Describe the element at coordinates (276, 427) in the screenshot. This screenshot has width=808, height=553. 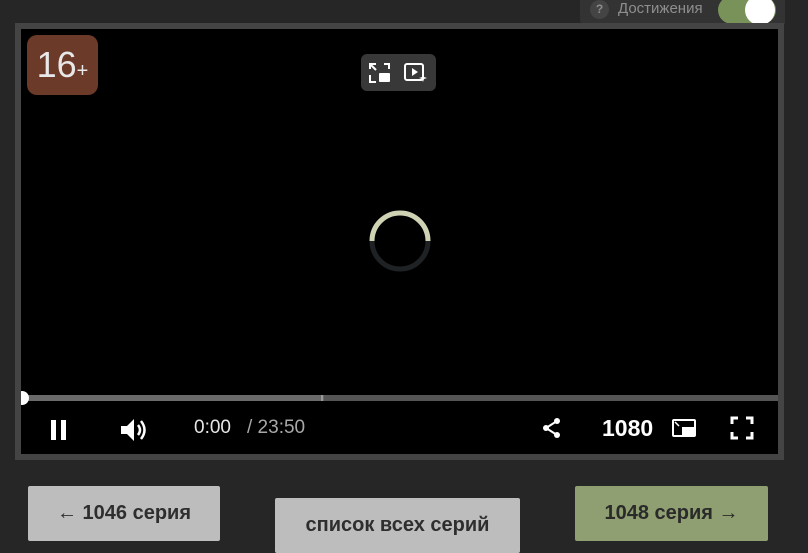
I see `total-time: / 23:50` at that location.